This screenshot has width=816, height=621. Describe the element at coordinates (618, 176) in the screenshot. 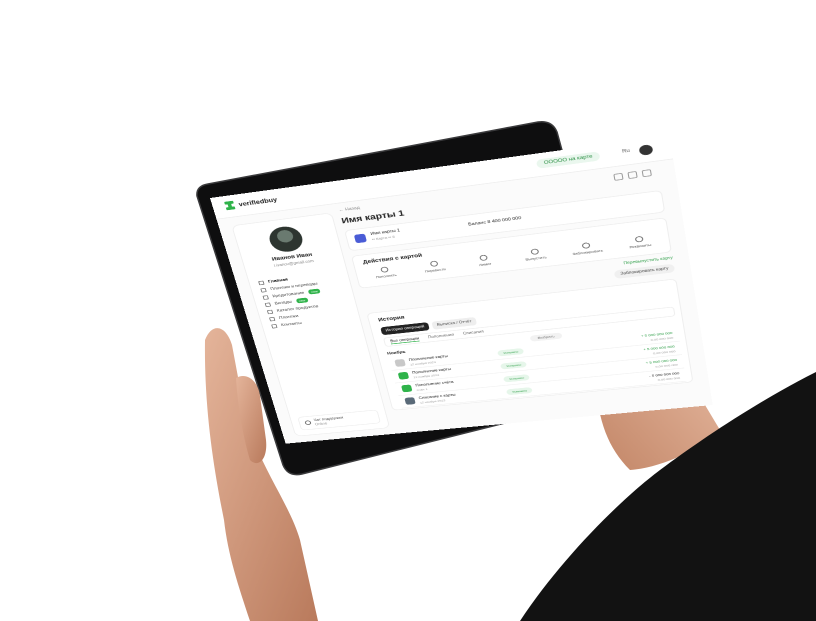

I see `edit-icon` at that location.